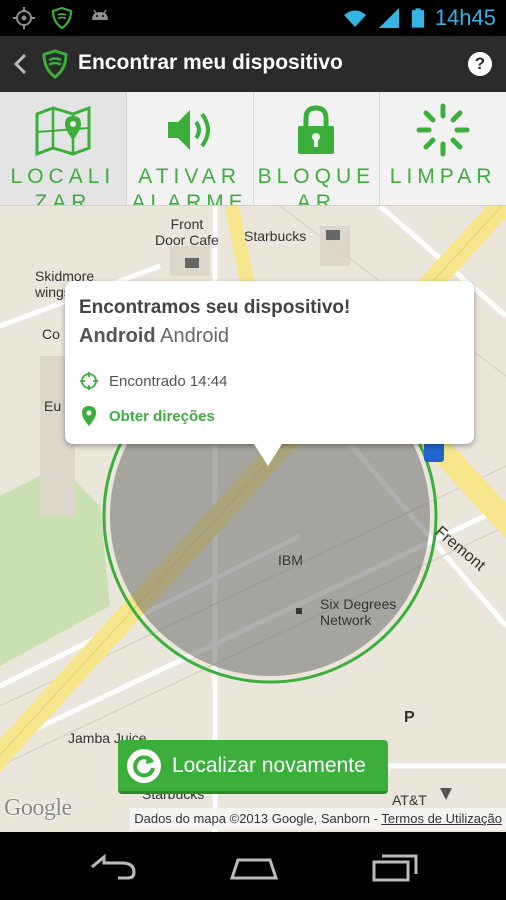 The image size is (506, 900). What do you see at coordinates (480, 64) in the screenshot?
I see `help-icon: ?` at bounding box center [480, 64].